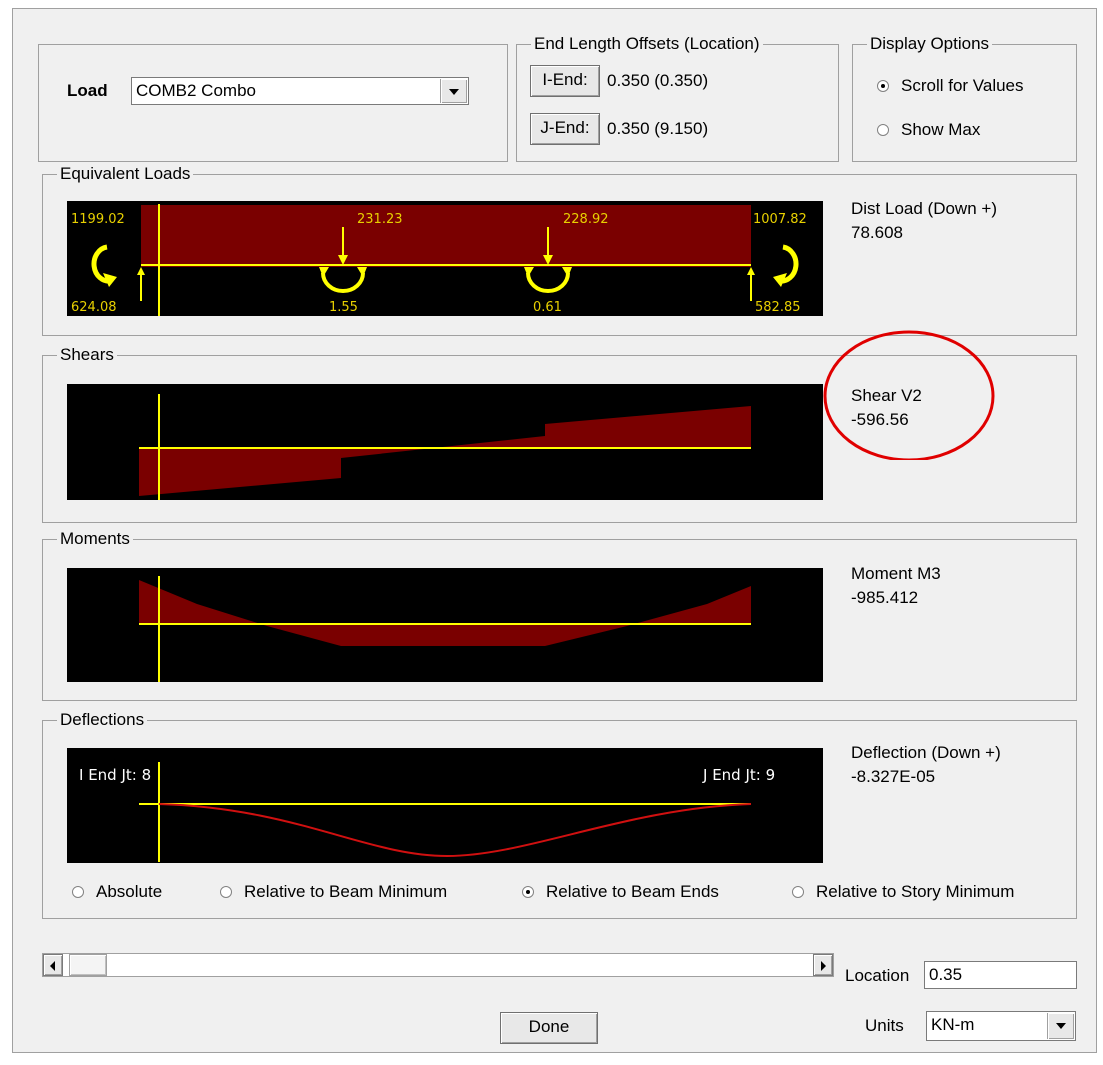 The height and width of the screenshot is (1065, 1103). I want to click on location-input-value: 0.35, so click(946, 974).